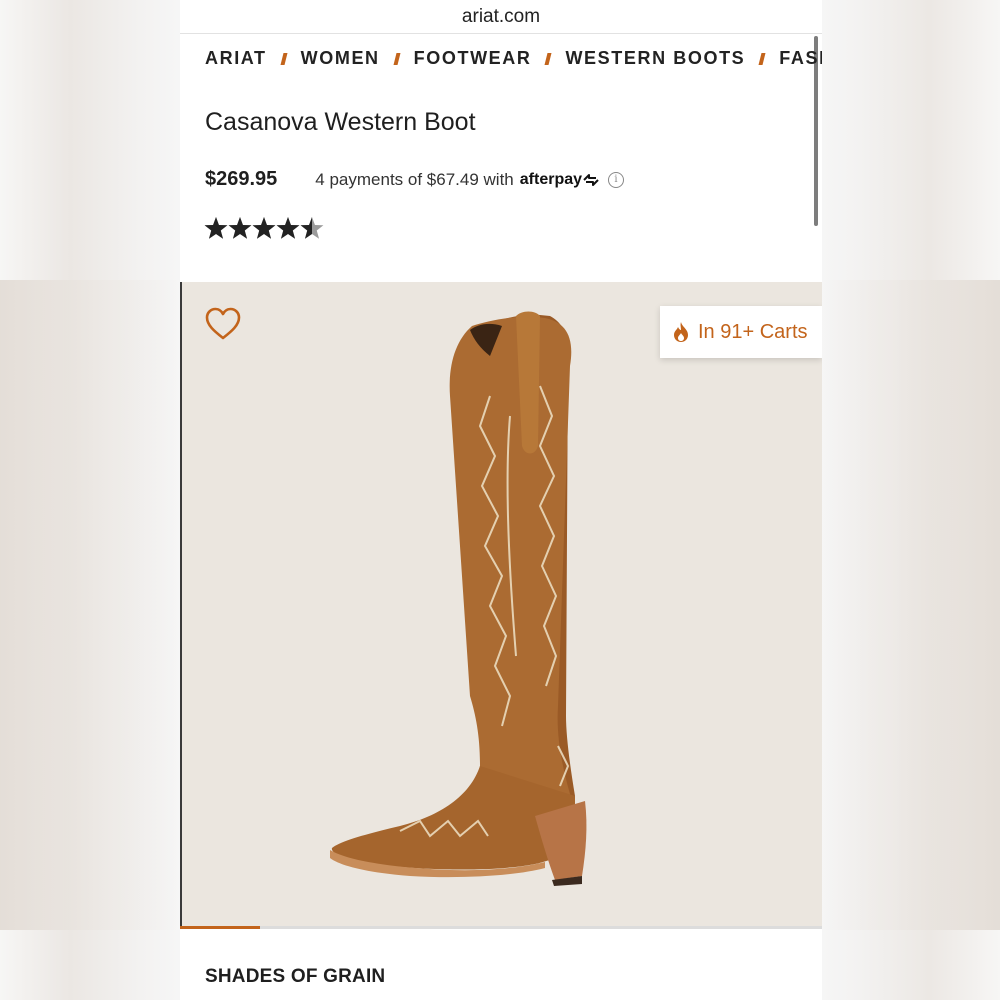  What do you see at coordinates (473, 58) in the screenshot?
I see `breadcrumb-item-footwear: FOOTWEAR` at bounding box center [473, 58].